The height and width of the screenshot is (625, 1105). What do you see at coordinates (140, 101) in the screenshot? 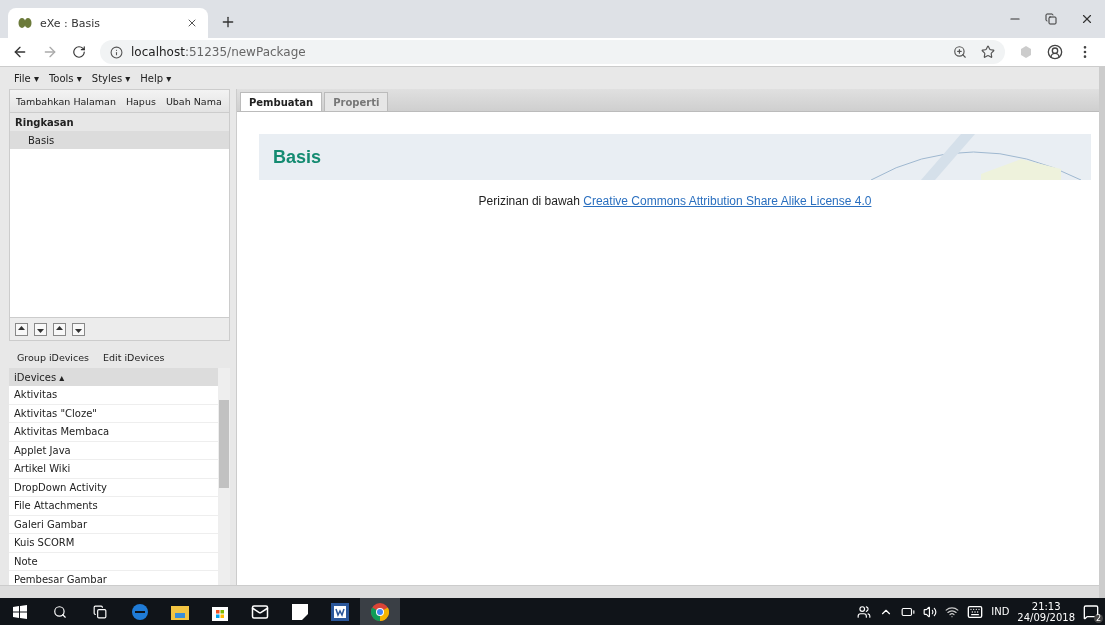
I see `toolbar-button: Hapus` at bounding box center [140, 101].